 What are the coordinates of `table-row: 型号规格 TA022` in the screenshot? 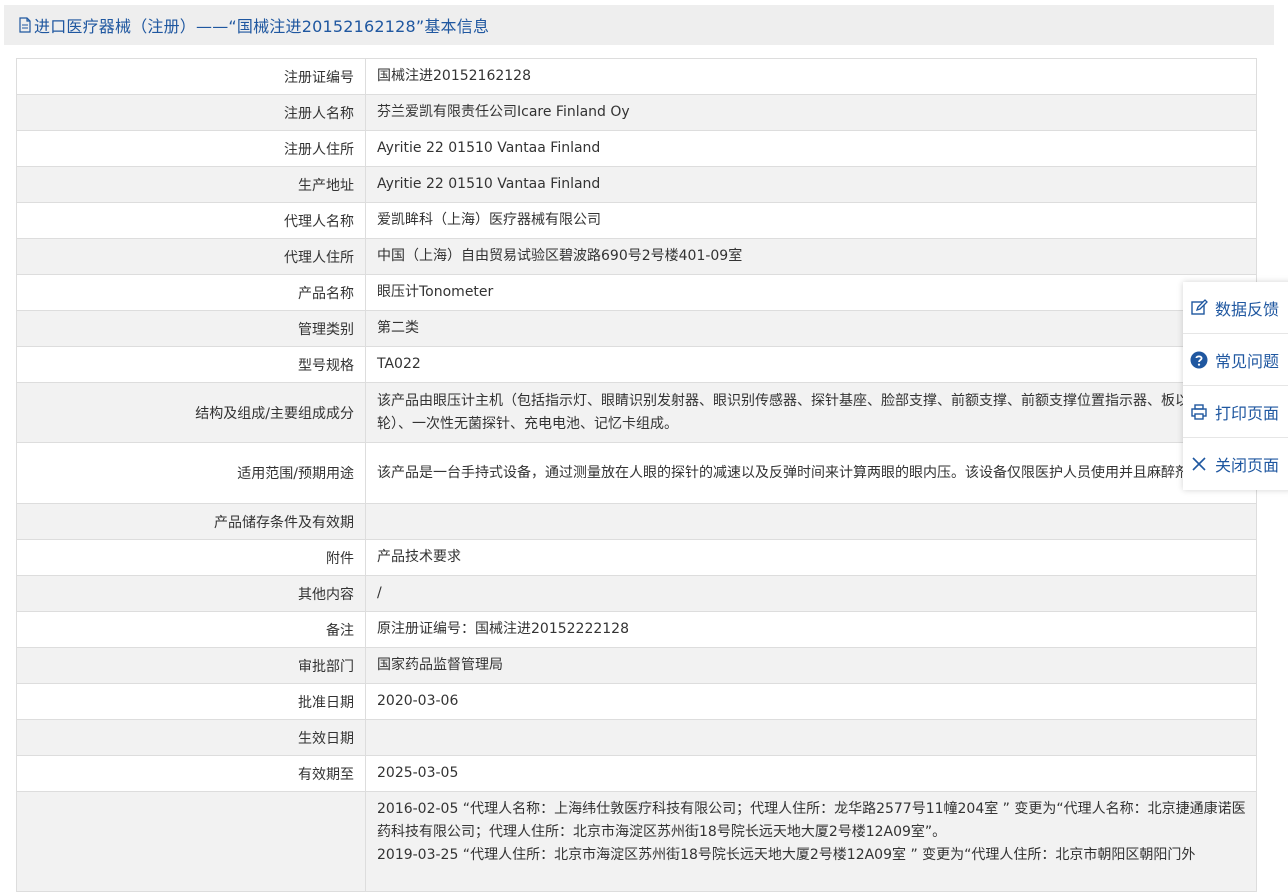 It's located at (636, 364).